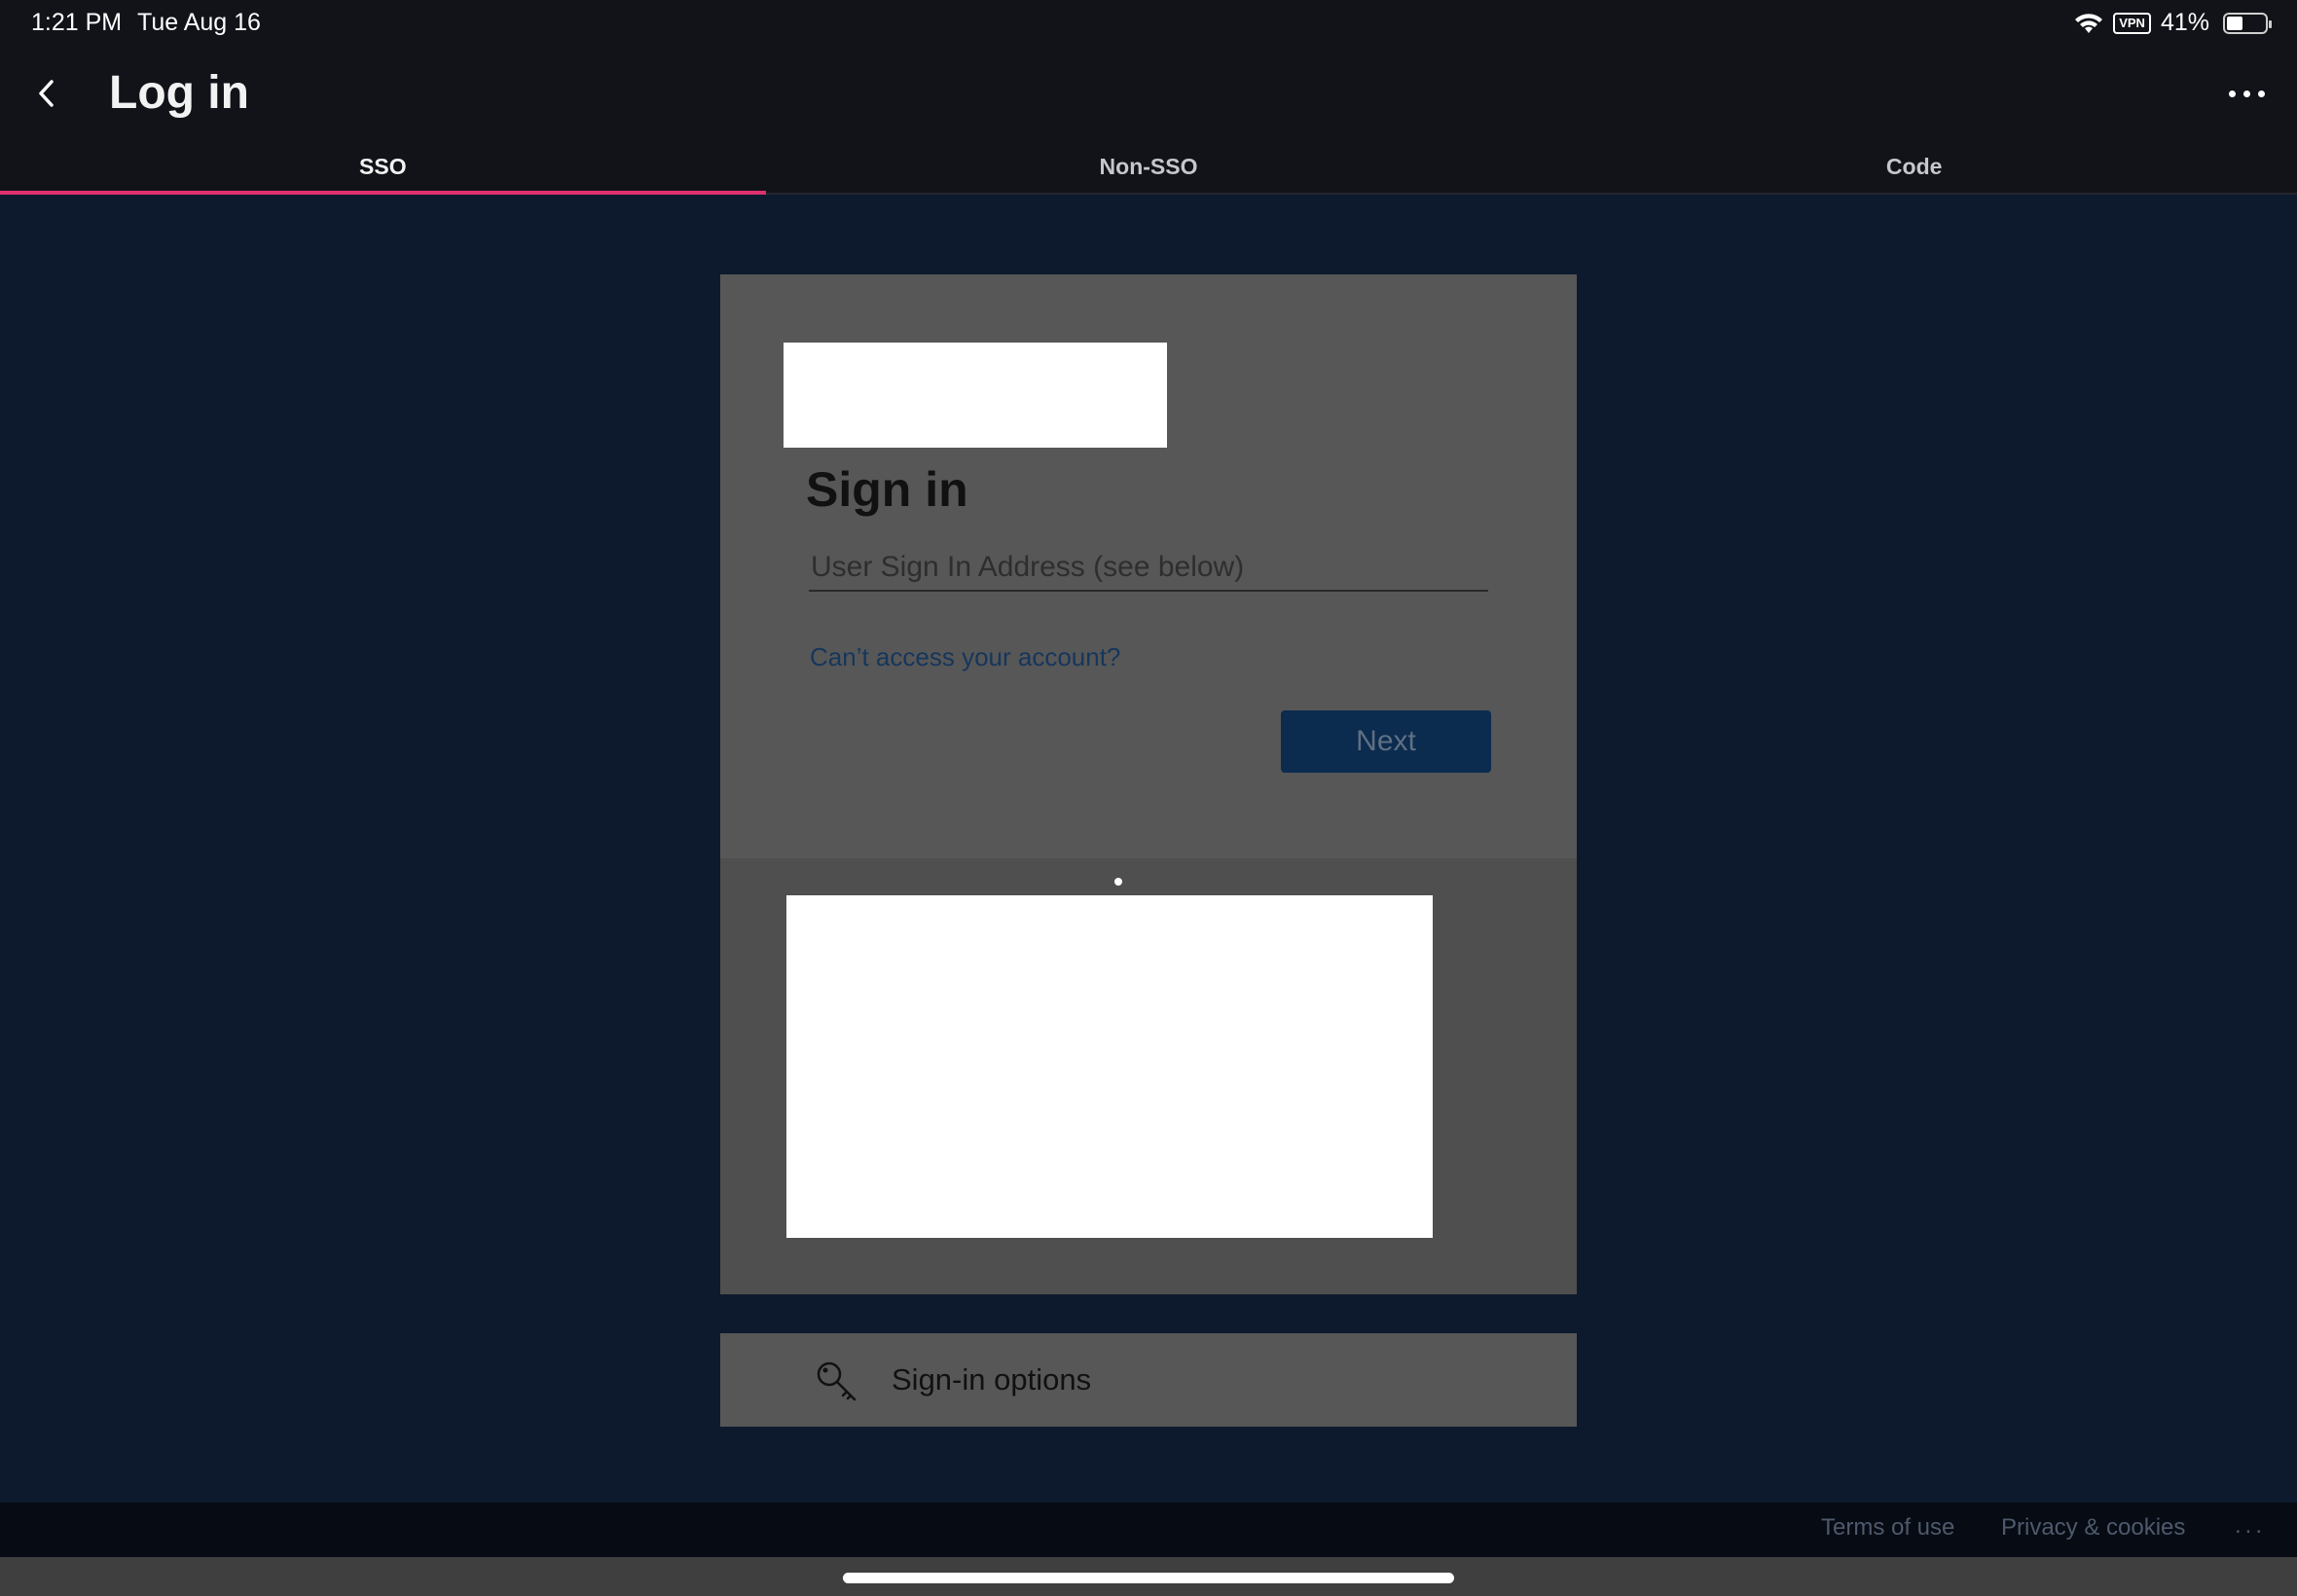 The height and width of the screenshot is (1596, 2297). I want to click on login-tabs: SSO Non-SSO Code, so click(1148, 168).